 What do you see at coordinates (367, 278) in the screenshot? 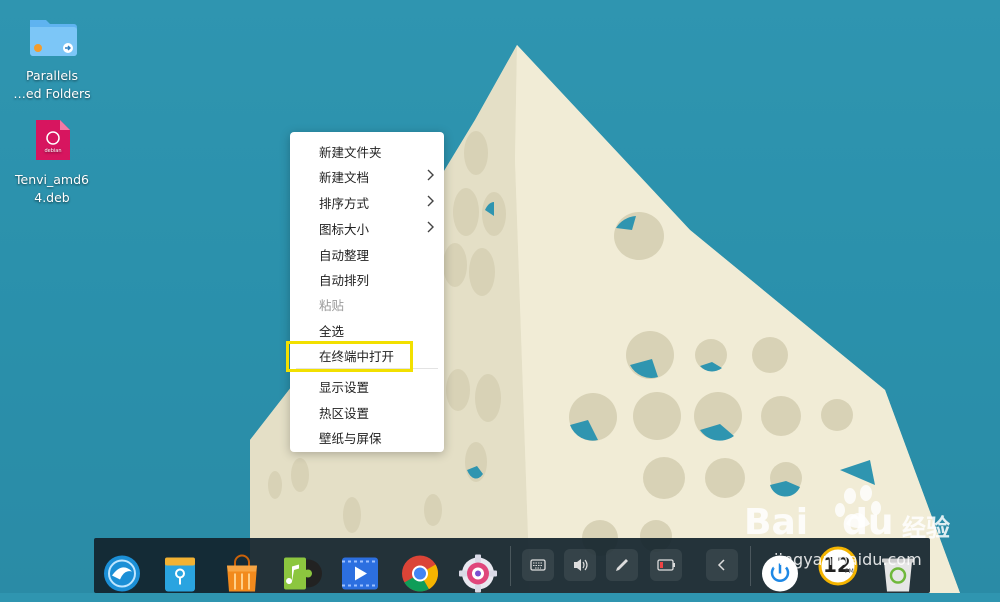
I see `menu-item-auto-align: 自动排列` at bounding box center [367, 278].